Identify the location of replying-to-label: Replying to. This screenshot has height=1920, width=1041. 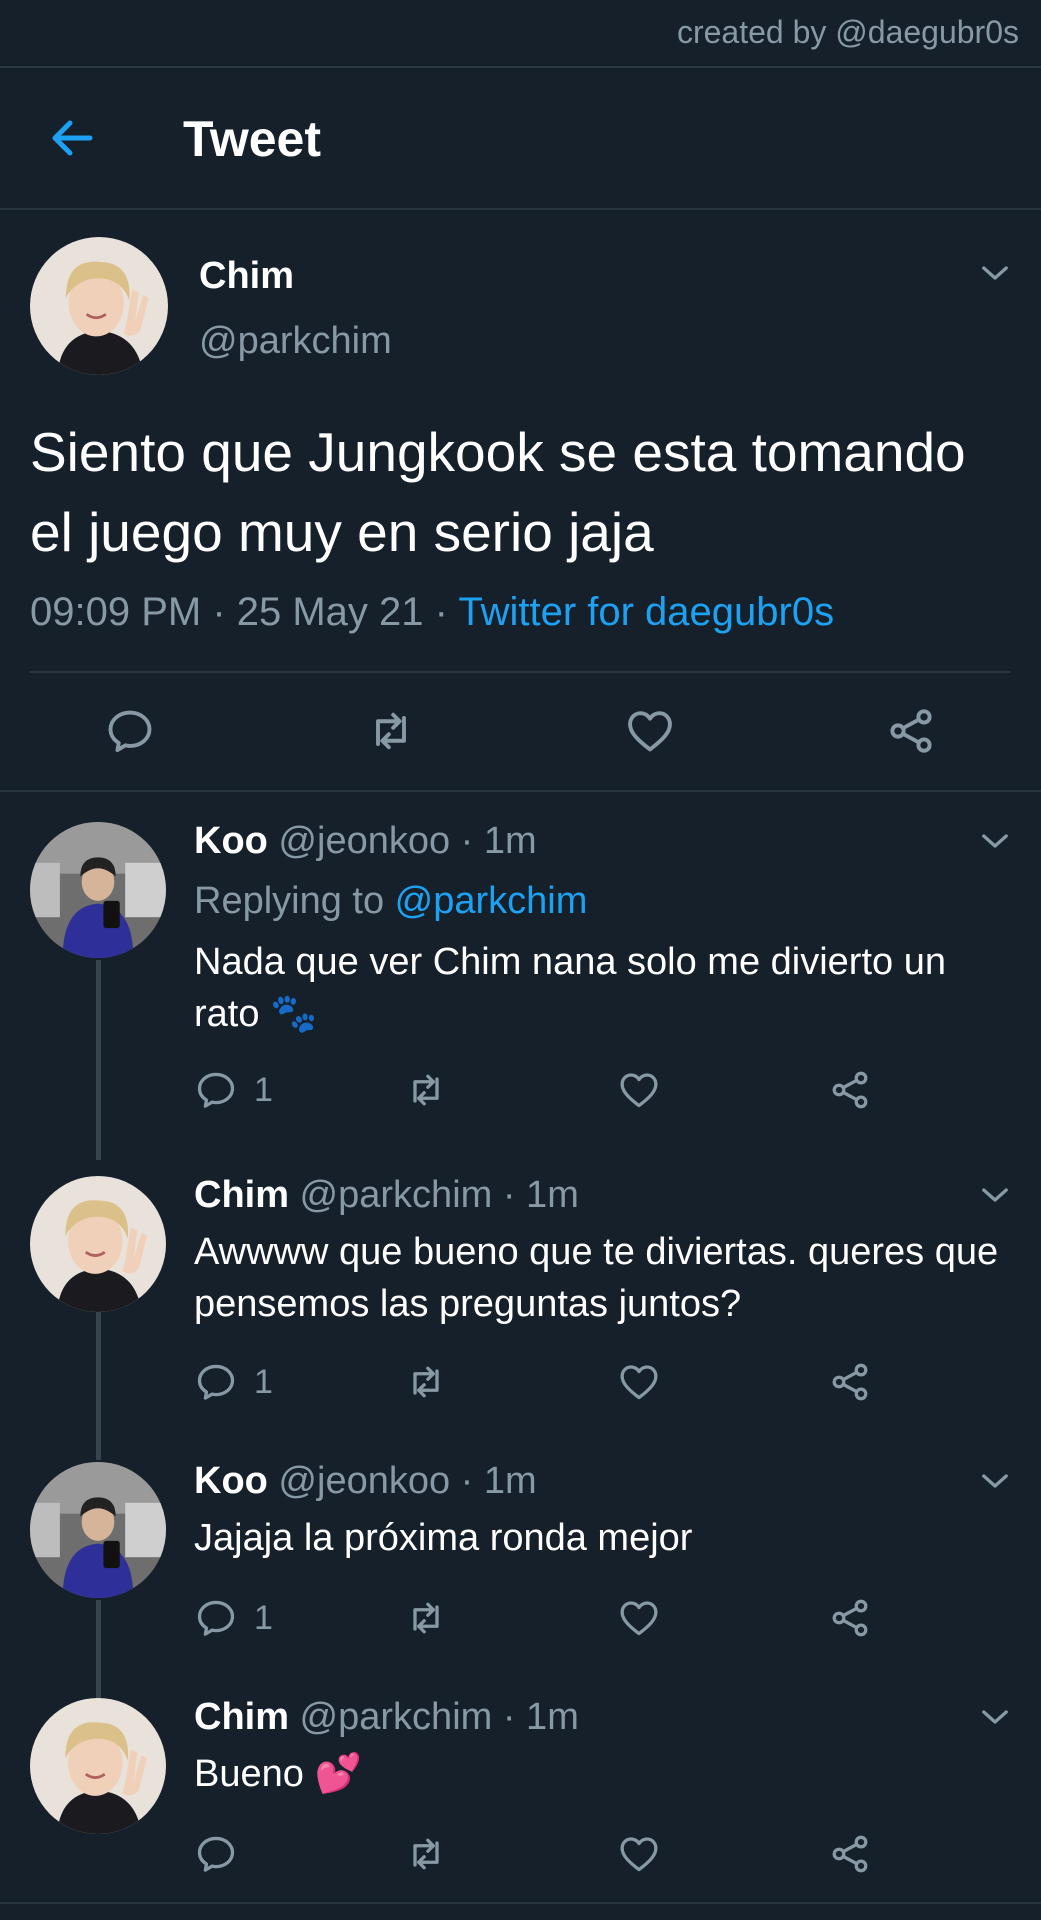
(294, 901).